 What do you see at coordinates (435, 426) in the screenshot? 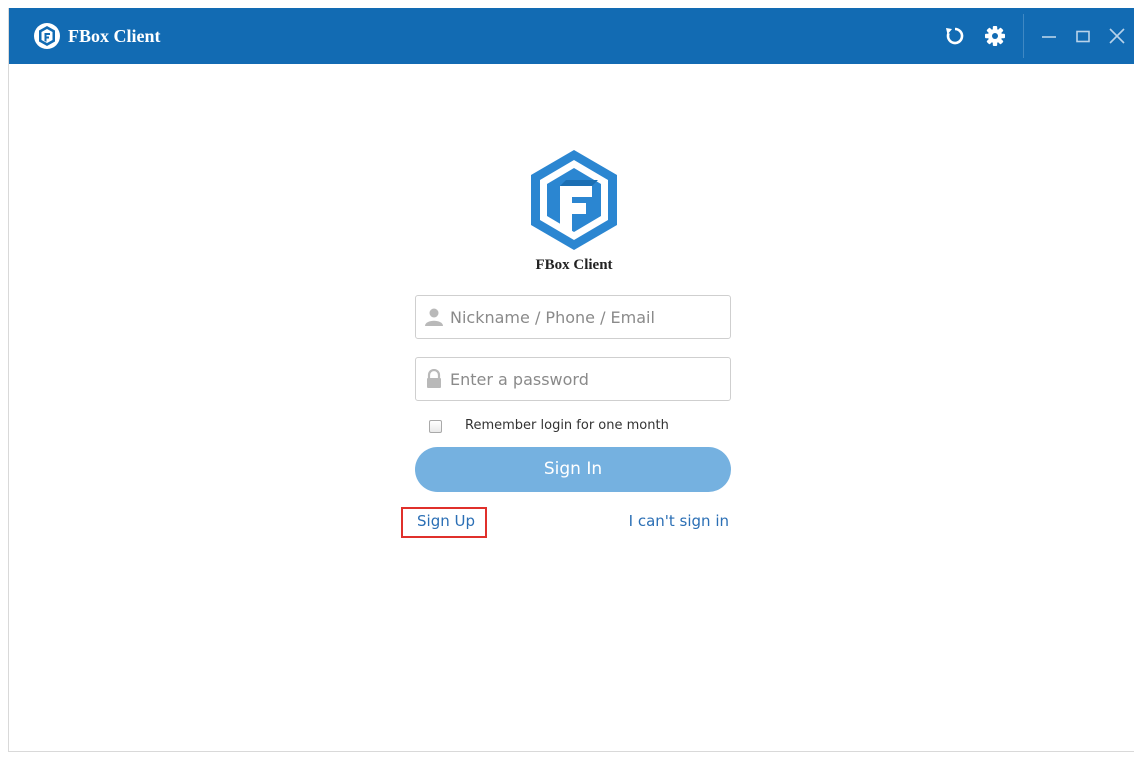
I see `remember-checkbox` at bounding box center [435, 426].